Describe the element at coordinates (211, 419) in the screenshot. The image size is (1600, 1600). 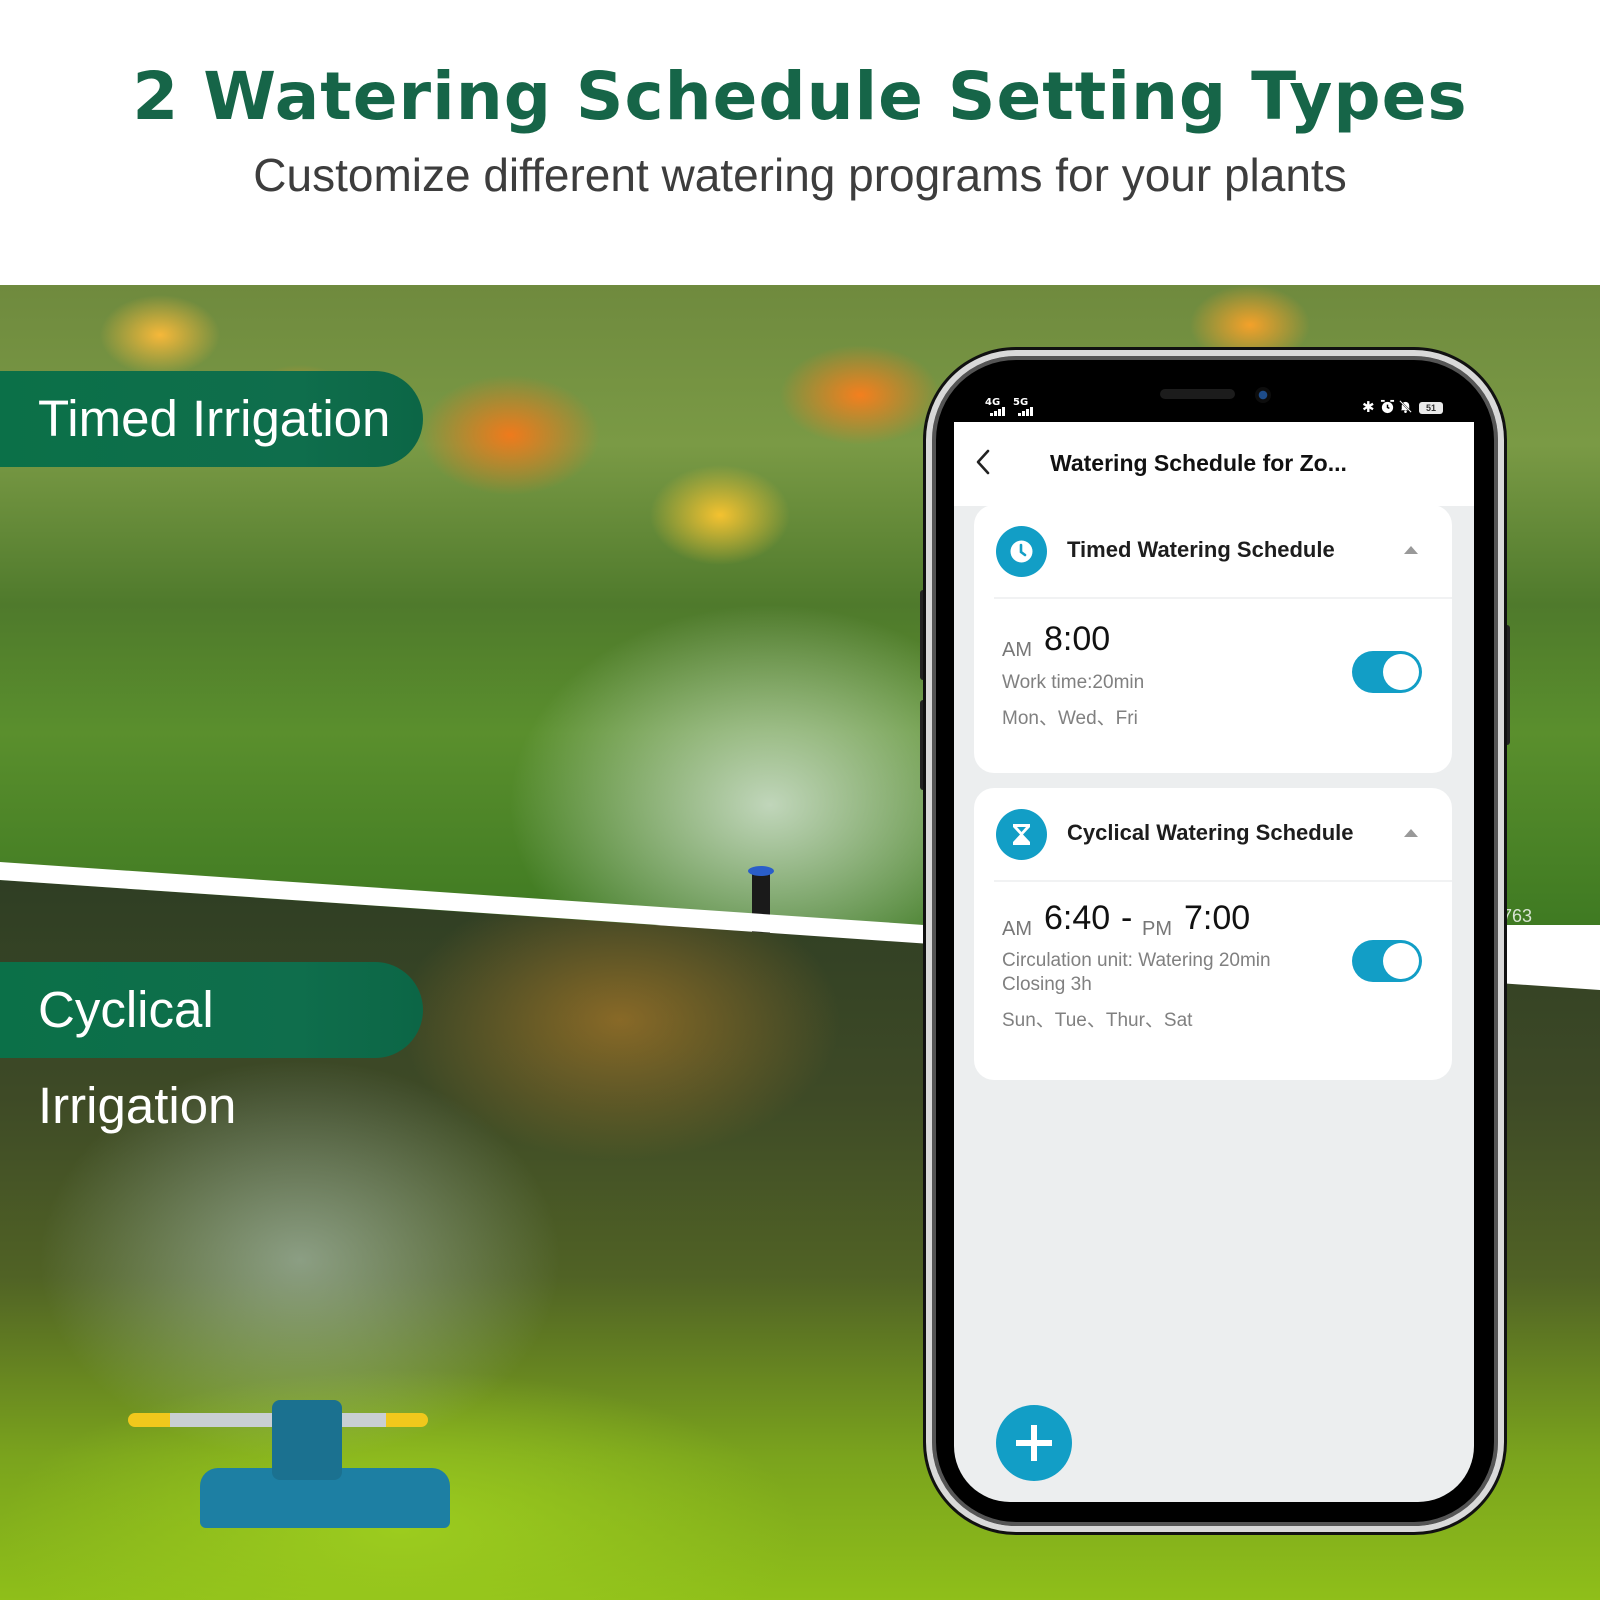
I see `timed-irrigation-label: Timed Irrigation` at that location.